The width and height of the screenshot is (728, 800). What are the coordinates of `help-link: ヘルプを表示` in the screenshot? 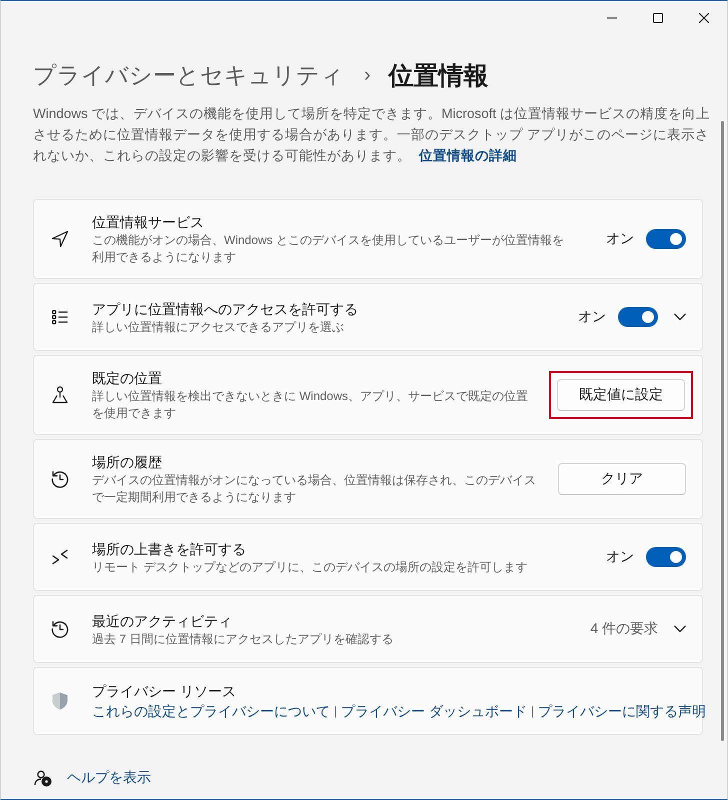 It's located at (109, 778).